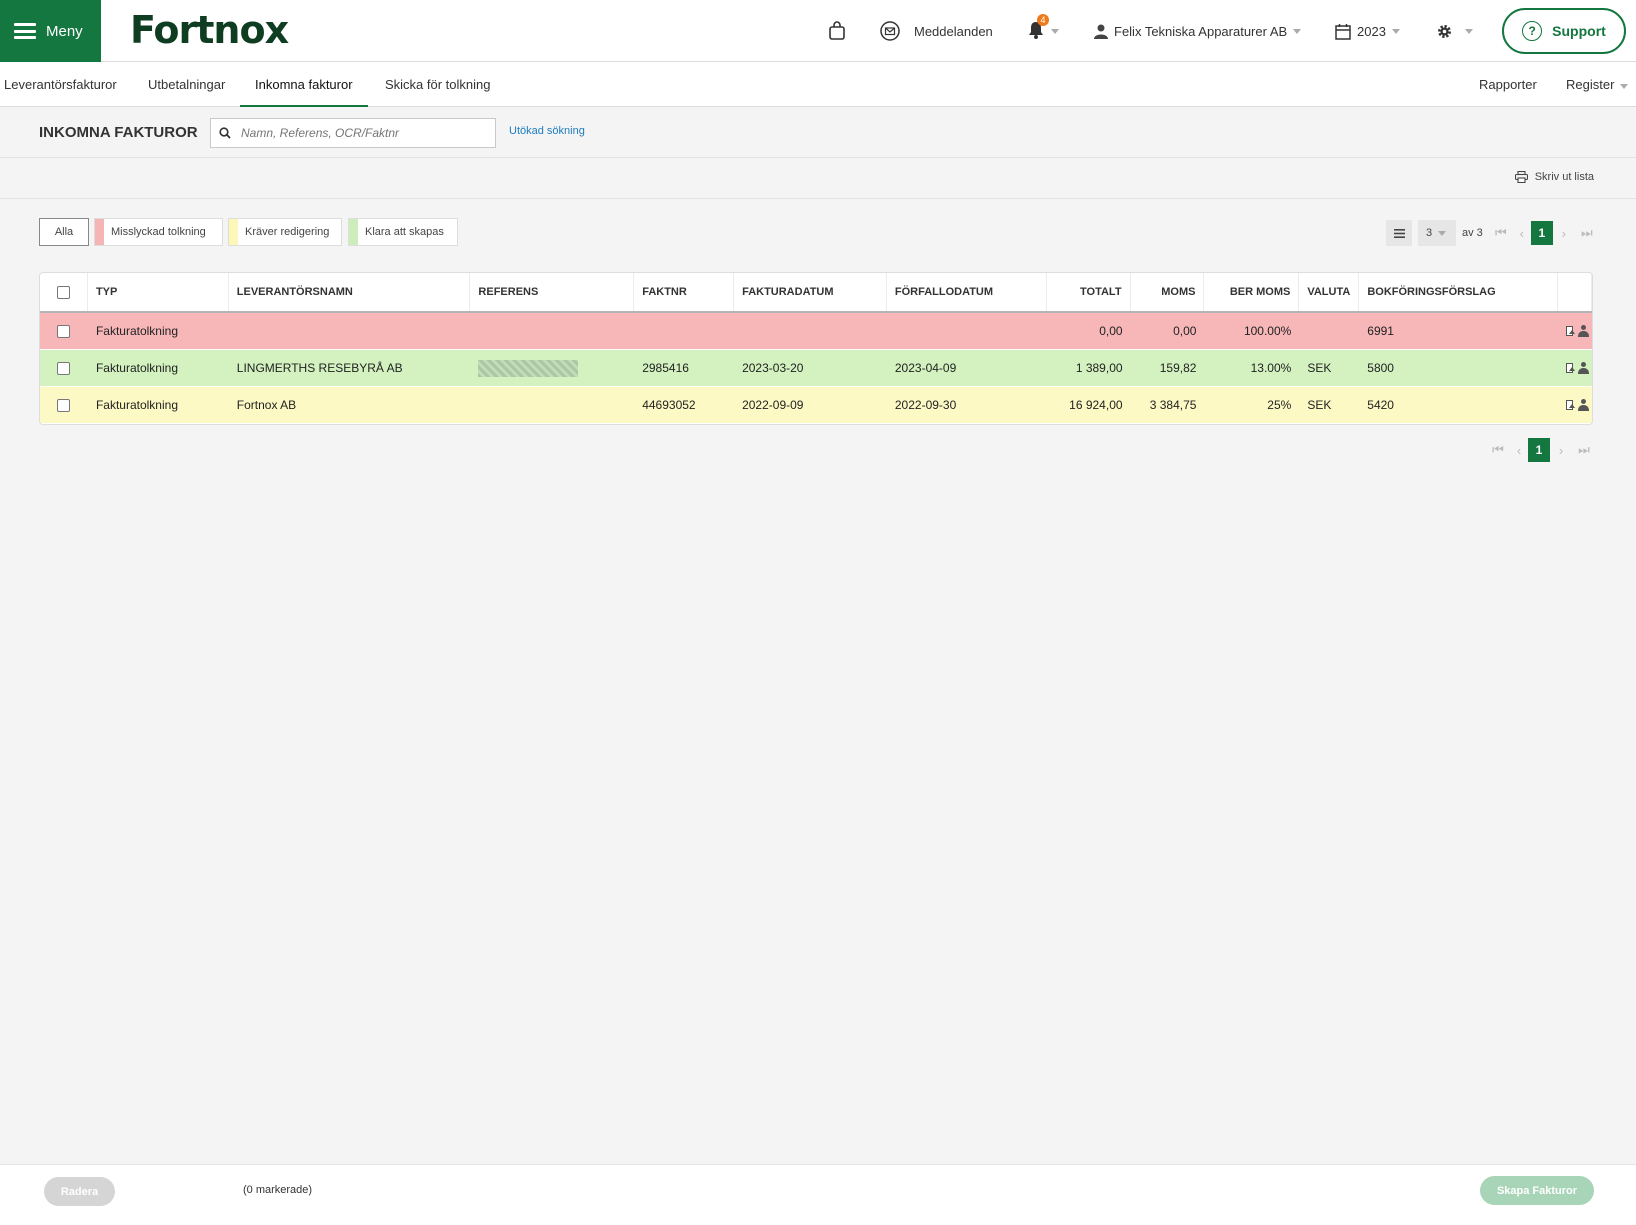 Image resolution: width=1636 pixels, height=1225 pixels. I want to click on tab-inkomna-fakturor: Inkomna fakturor, so click(304, 84).